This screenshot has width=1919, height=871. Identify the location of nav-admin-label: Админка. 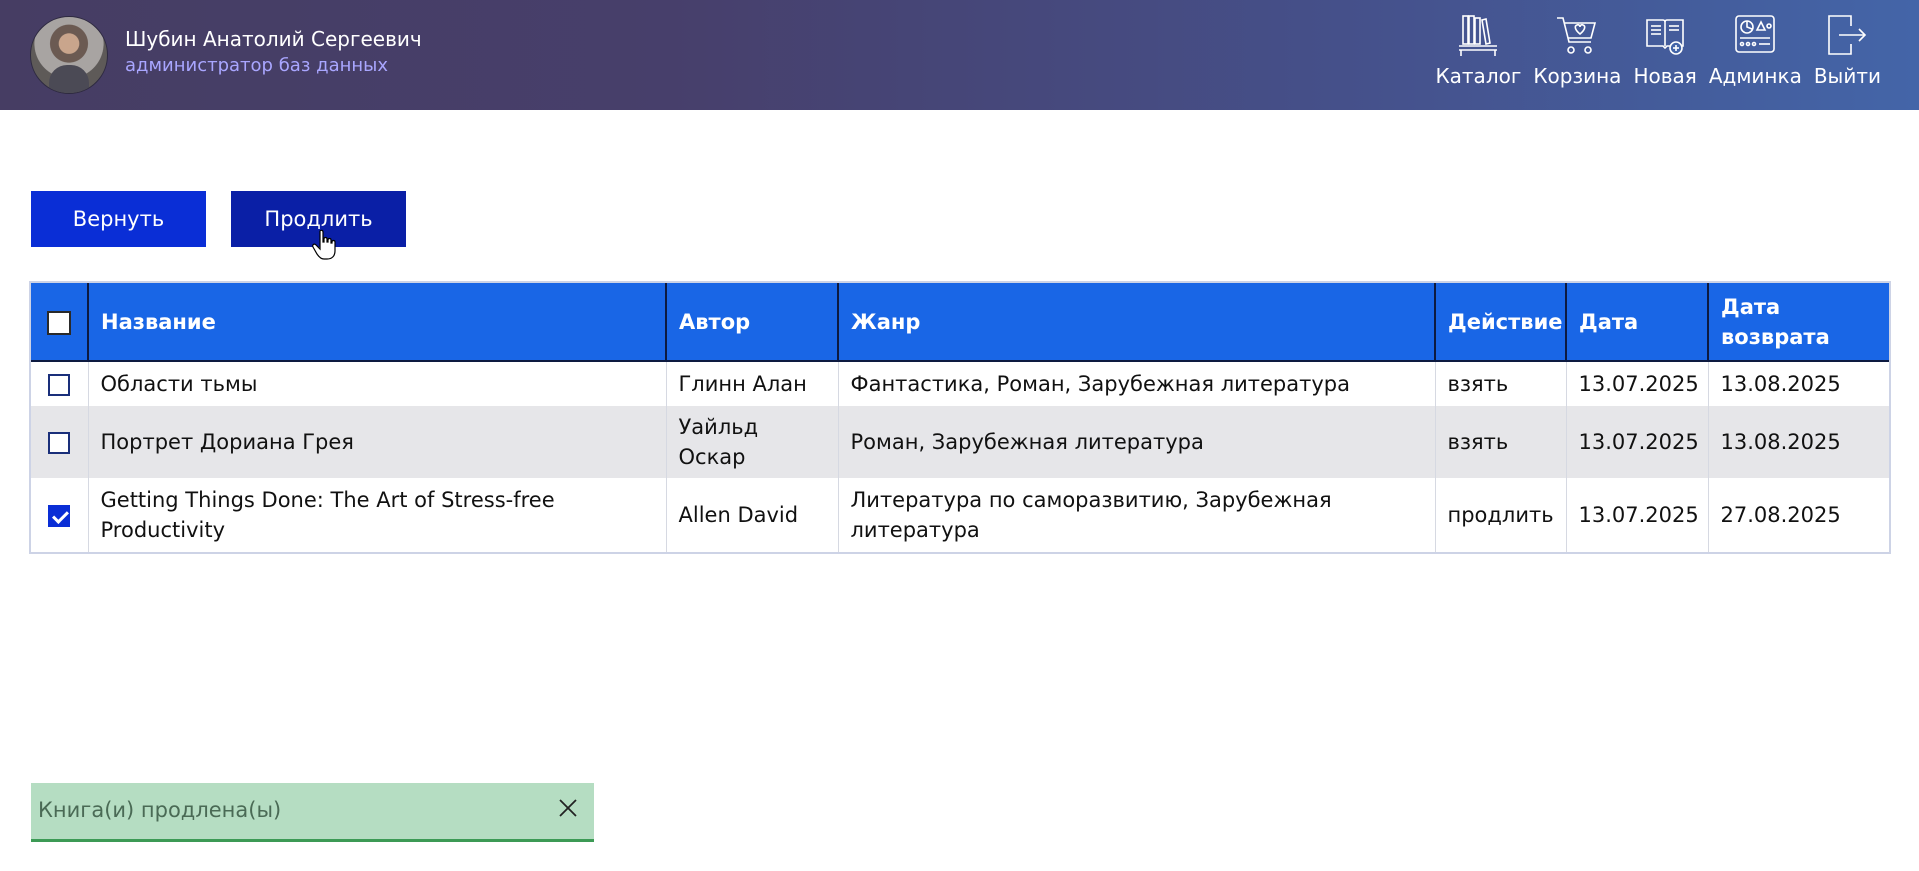
(1755, 76).